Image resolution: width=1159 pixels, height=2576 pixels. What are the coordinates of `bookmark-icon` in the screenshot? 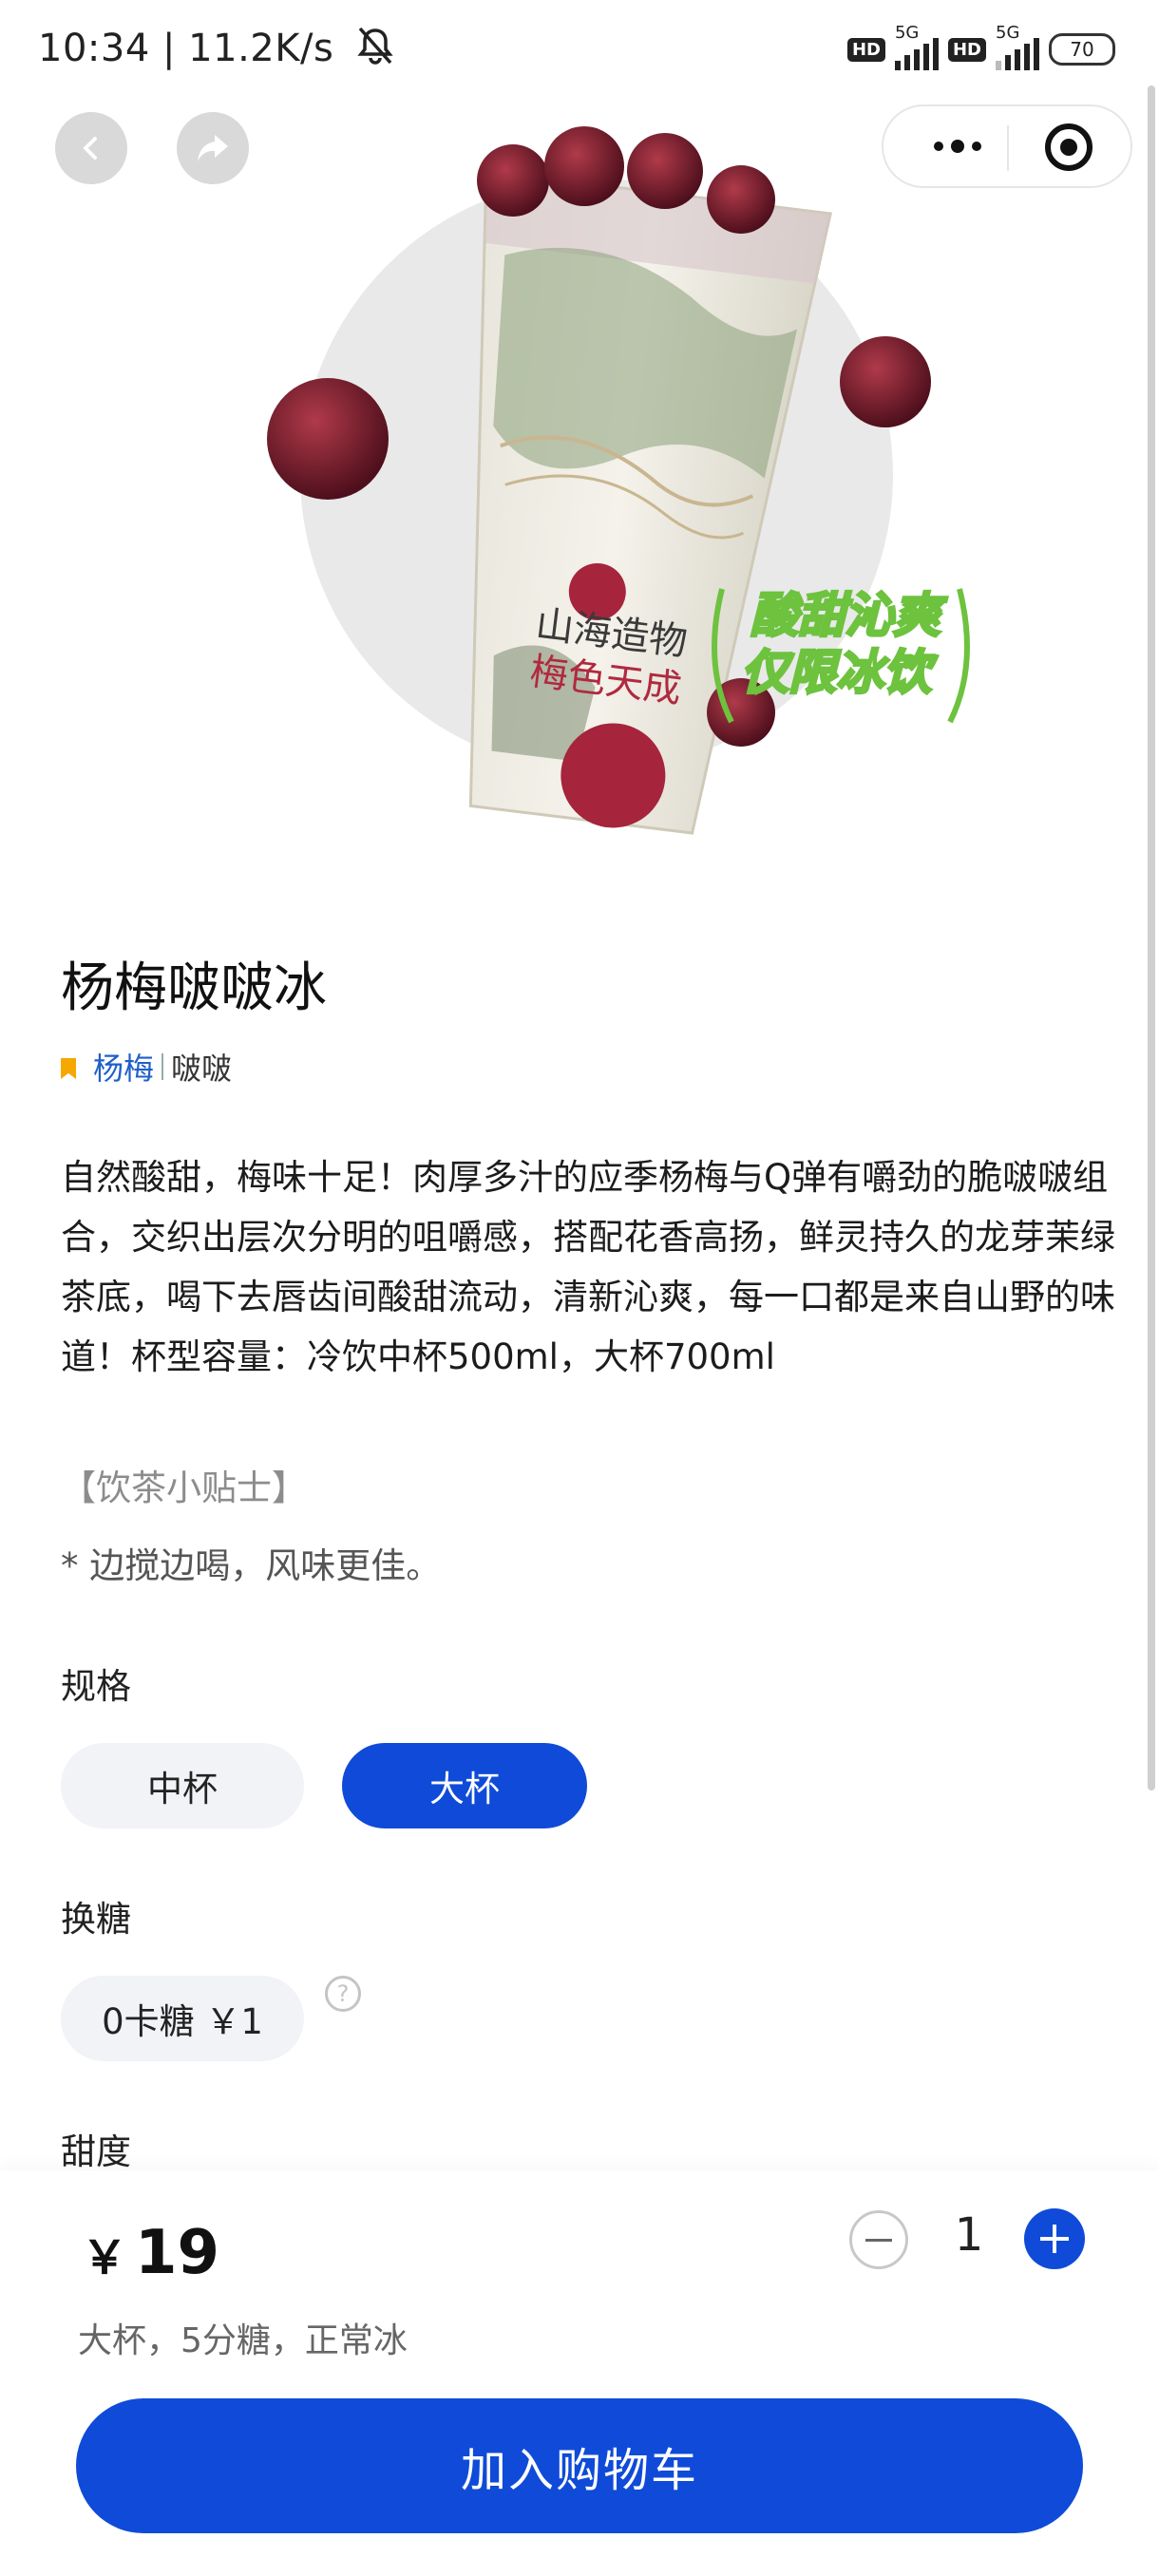 It's located at (68, 1068).